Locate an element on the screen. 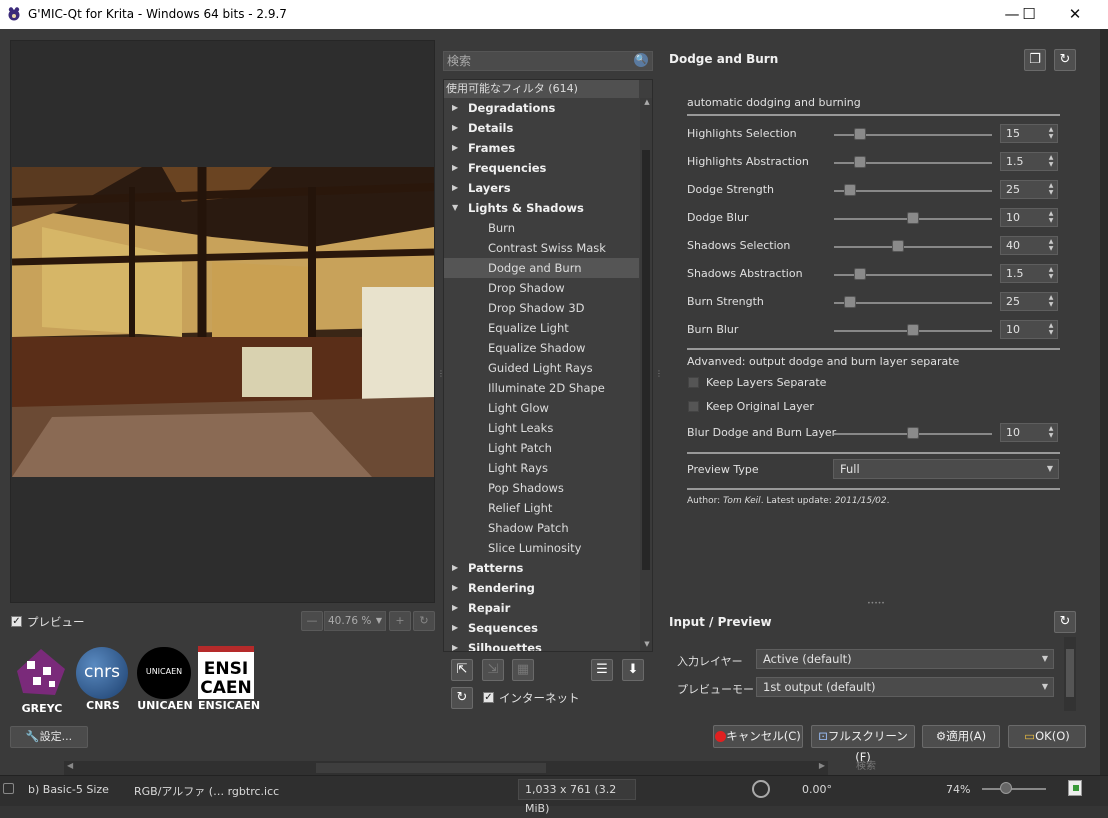 Image resolution: width=1108 pixels, height=818 pixels. slider-spinbox: 40 ▲ ▼ is located at coordinates (1029, 245).